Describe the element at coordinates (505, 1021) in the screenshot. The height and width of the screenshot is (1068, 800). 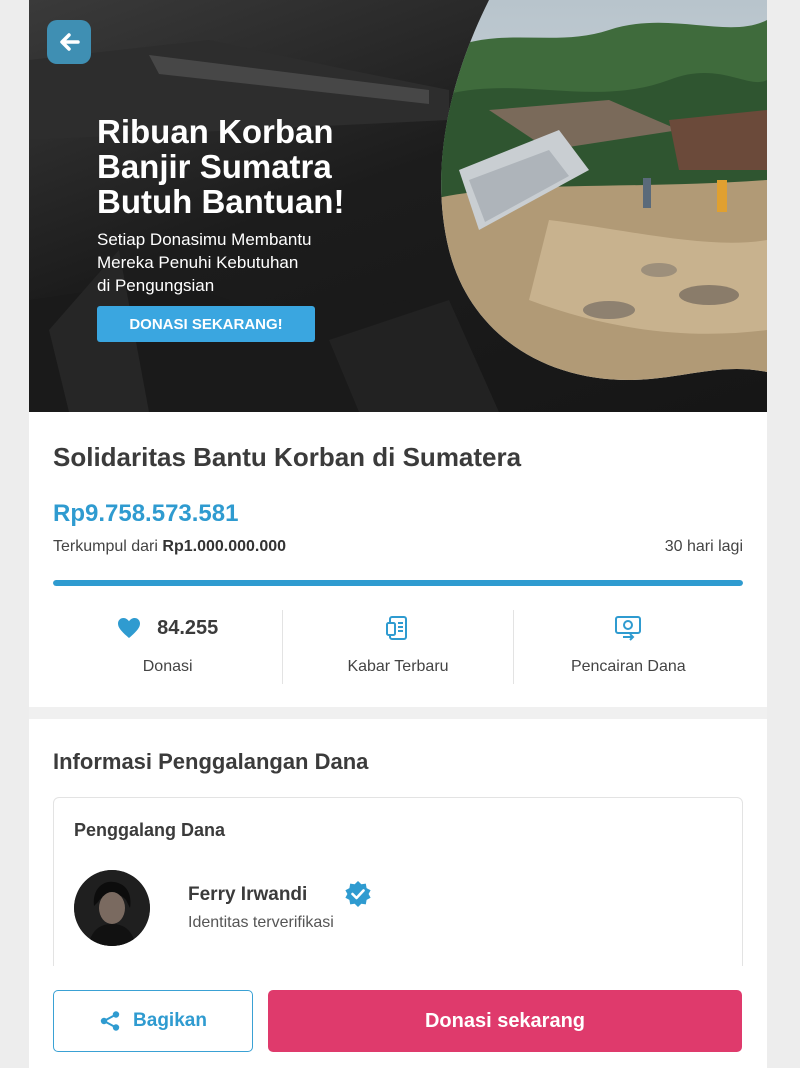
I see `donate-now-button: Donasi sekarang` at that location.